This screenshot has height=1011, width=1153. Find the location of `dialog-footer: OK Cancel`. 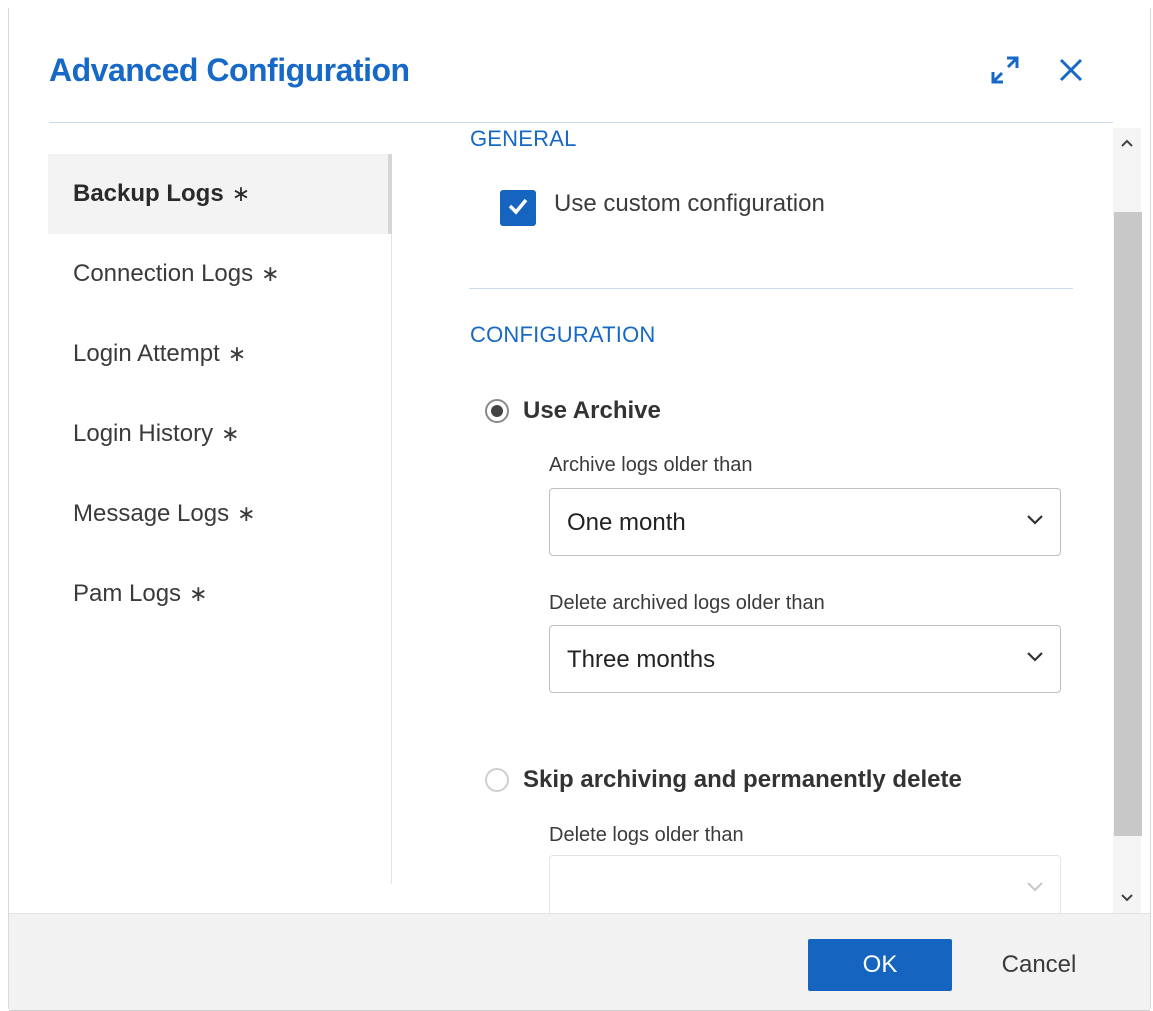

dialog-footer: OK Cancel is located at coordinates (579, 962).